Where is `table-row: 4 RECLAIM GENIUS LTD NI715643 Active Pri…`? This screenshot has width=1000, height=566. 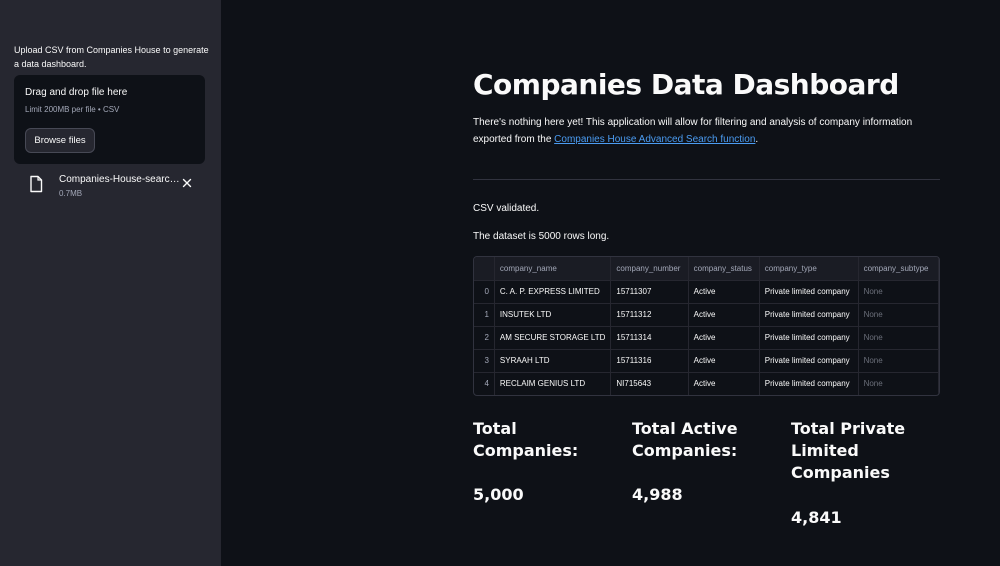 table-row: 4 RECLAIM GENIUS LTD NI715643 Active Pri… is located at coordinates (706, 383).